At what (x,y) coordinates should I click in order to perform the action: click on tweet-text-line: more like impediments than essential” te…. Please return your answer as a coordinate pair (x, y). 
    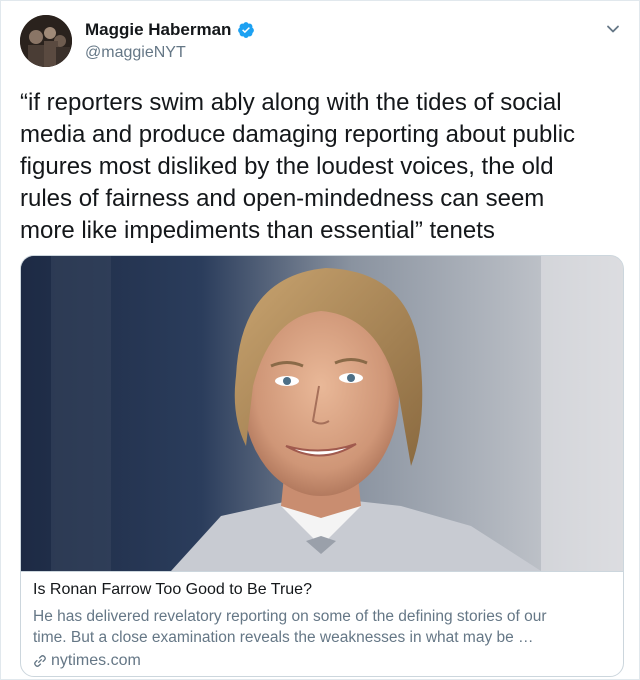
    Looking at the image, I should click on (257, 230).